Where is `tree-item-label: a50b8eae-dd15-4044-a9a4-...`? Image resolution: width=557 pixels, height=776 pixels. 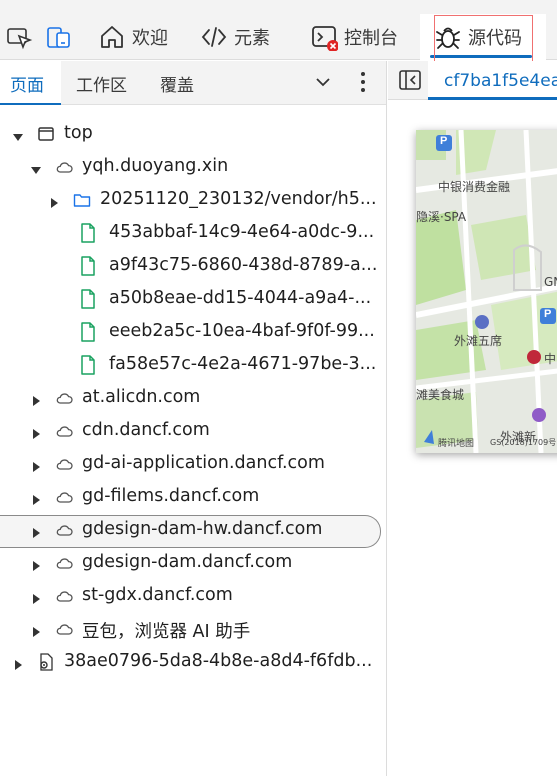 tree-item-label: a50b8eae-dd15-4044-a9a4-... is located at coordinates (240, 298).